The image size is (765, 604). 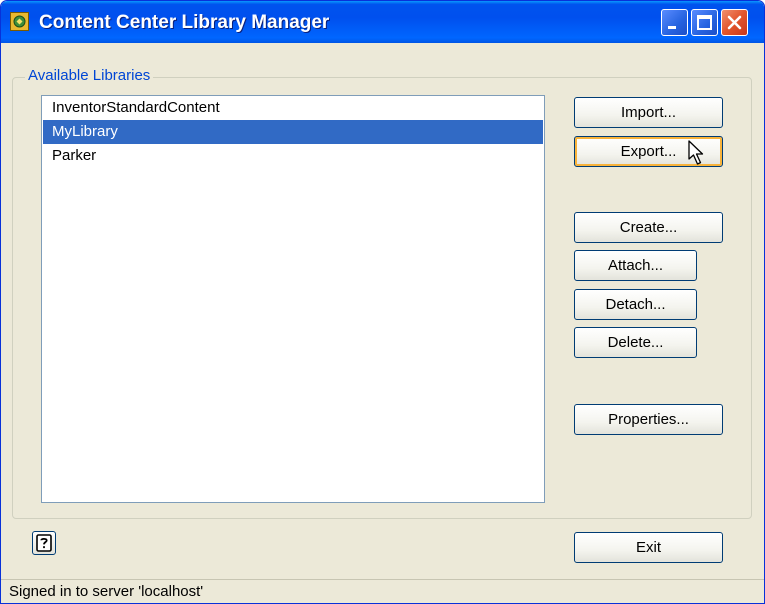 I want to click on status-bar: Signed in to server 'localhost', so click(x=382, y=591).